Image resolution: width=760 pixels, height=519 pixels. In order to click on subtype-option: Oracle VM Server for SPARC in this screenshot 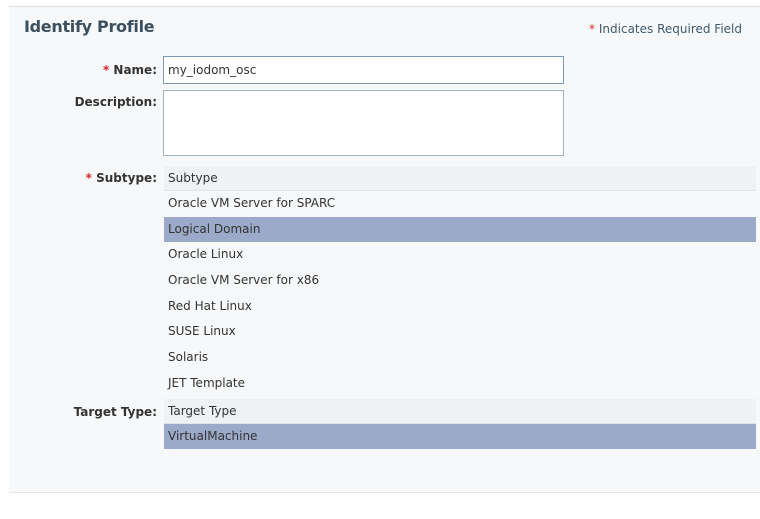, I will do `click(460, 204)`.